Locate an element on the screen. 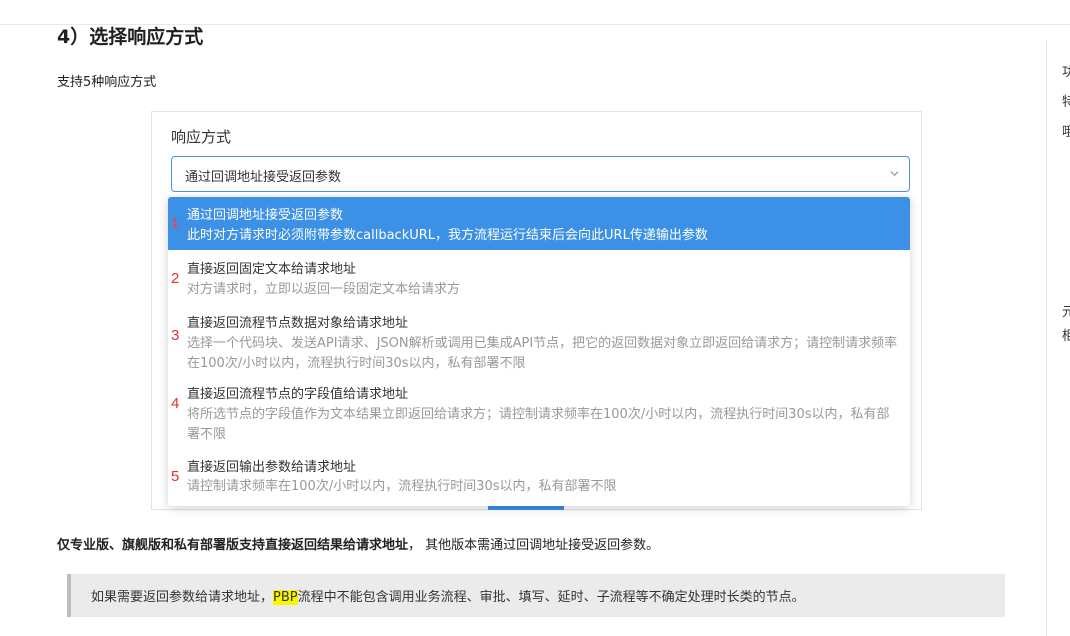 The height and width of the screenshot is (636, 1070). option-title: 直接返回流程节点的字段值给请求地址 is located at coordinates (298, 394).